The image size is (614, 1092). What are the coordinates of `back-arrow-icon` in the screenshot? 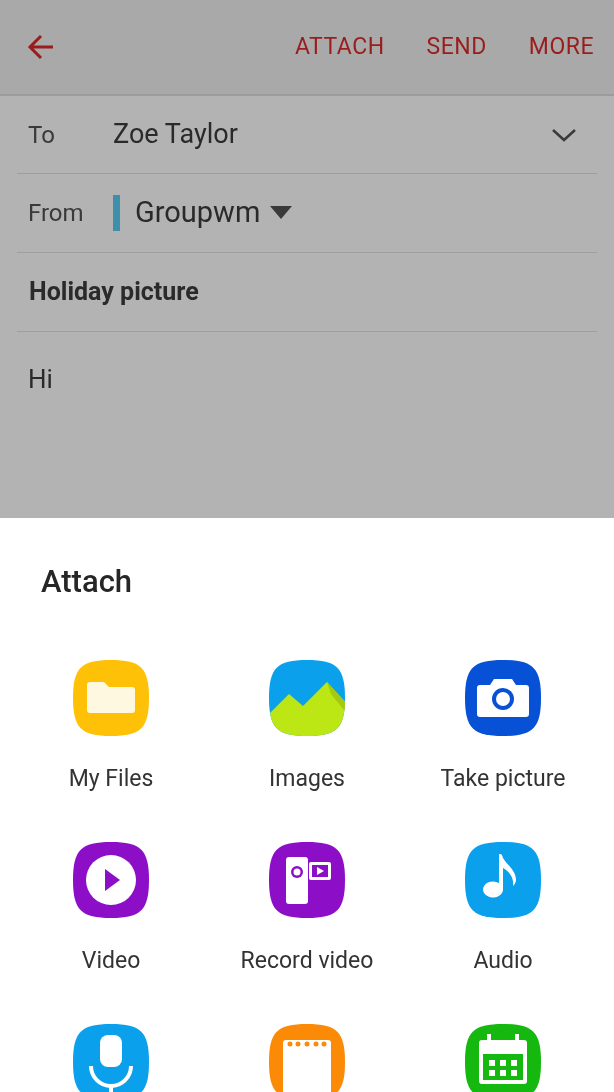 It's located at (41, 47).